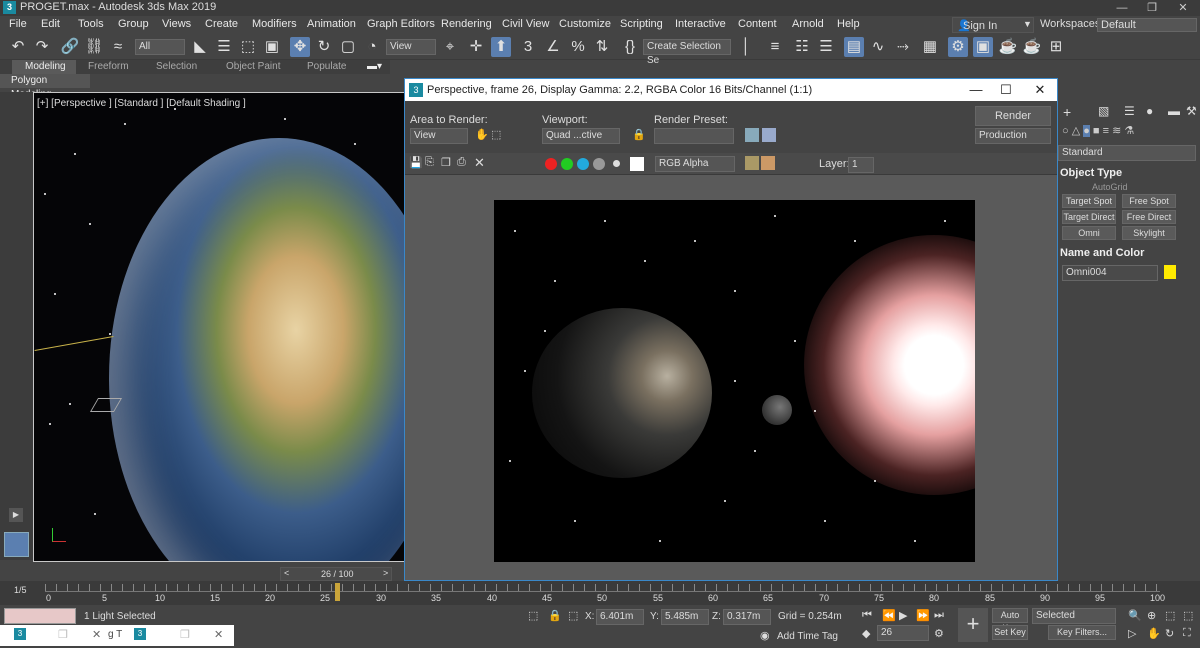 The height and width of the screenshot is (648, 1200). I want to click on menu-scripting: Scripting, so click(641, 24).